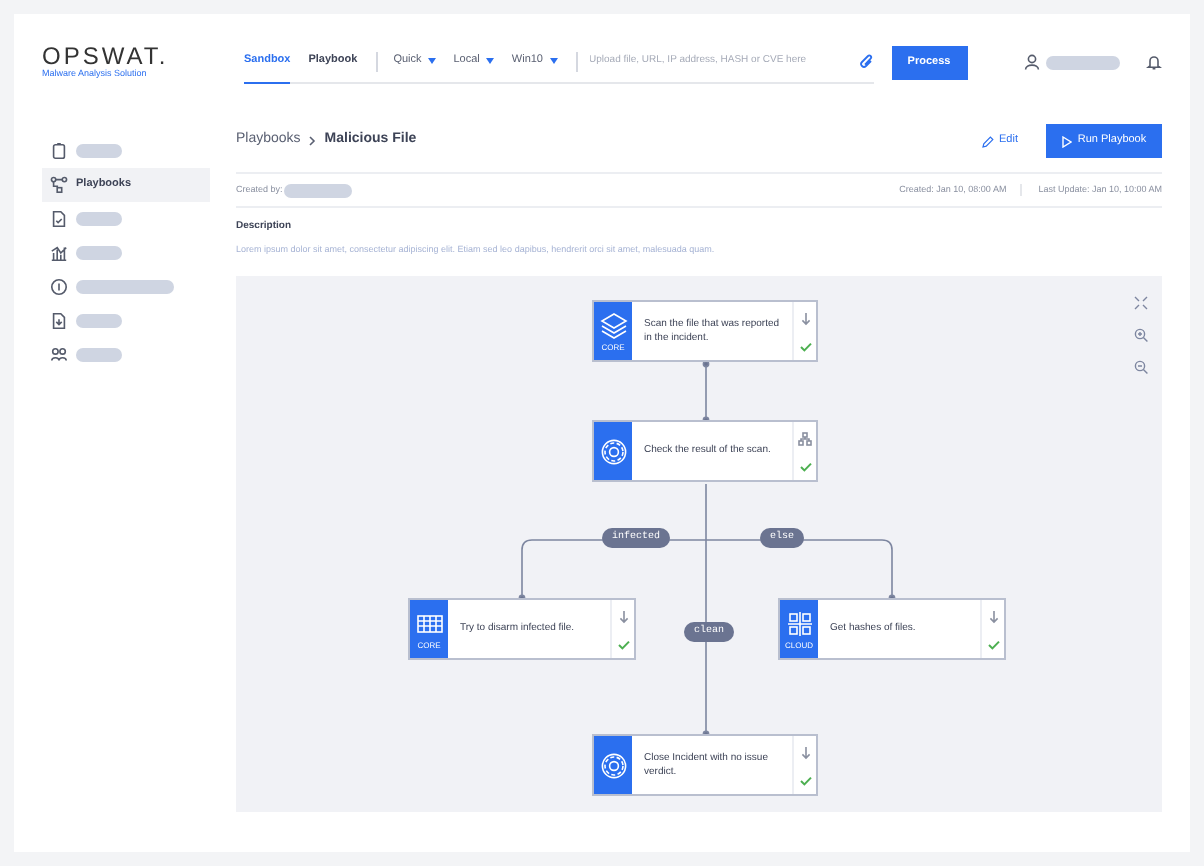  Describe the element at coordinates (59, 355) in the screenshot. I see `people-icon` at that location.